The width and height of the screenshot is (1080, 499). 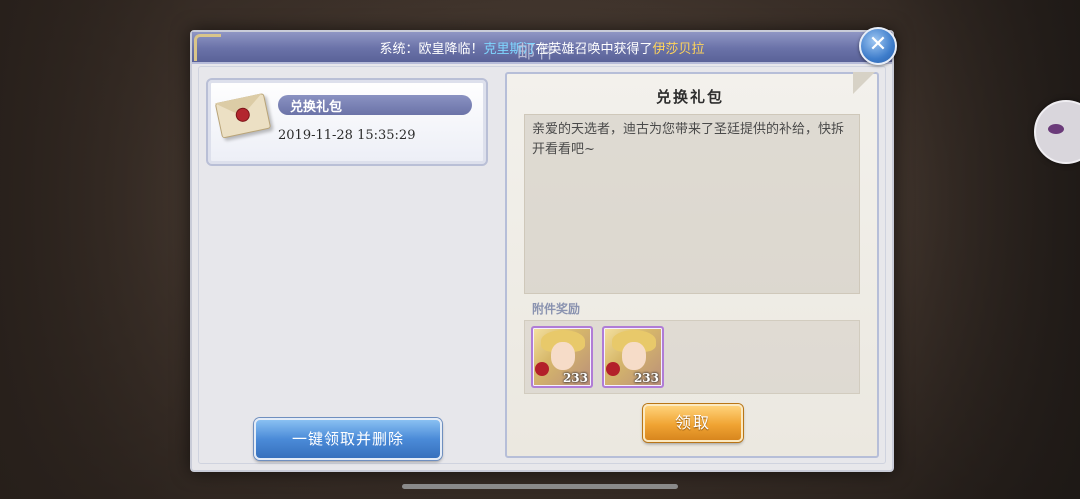 What do you see at coordinates (594, 49) in the screenshot?
I see `announcement-middle: 在英雄召唤中获得了` at bounding box center [594, 49].